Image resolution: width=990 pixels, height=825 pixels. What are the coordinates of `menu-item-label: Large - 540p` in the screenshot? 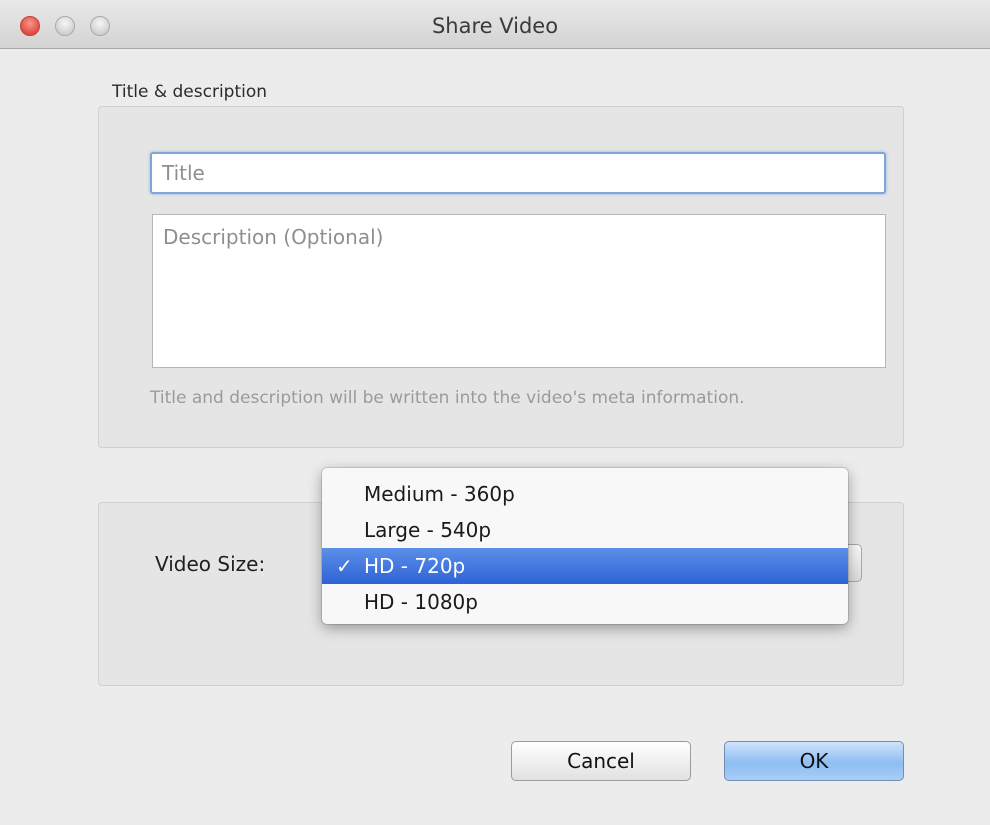 It's located at (428, 530).